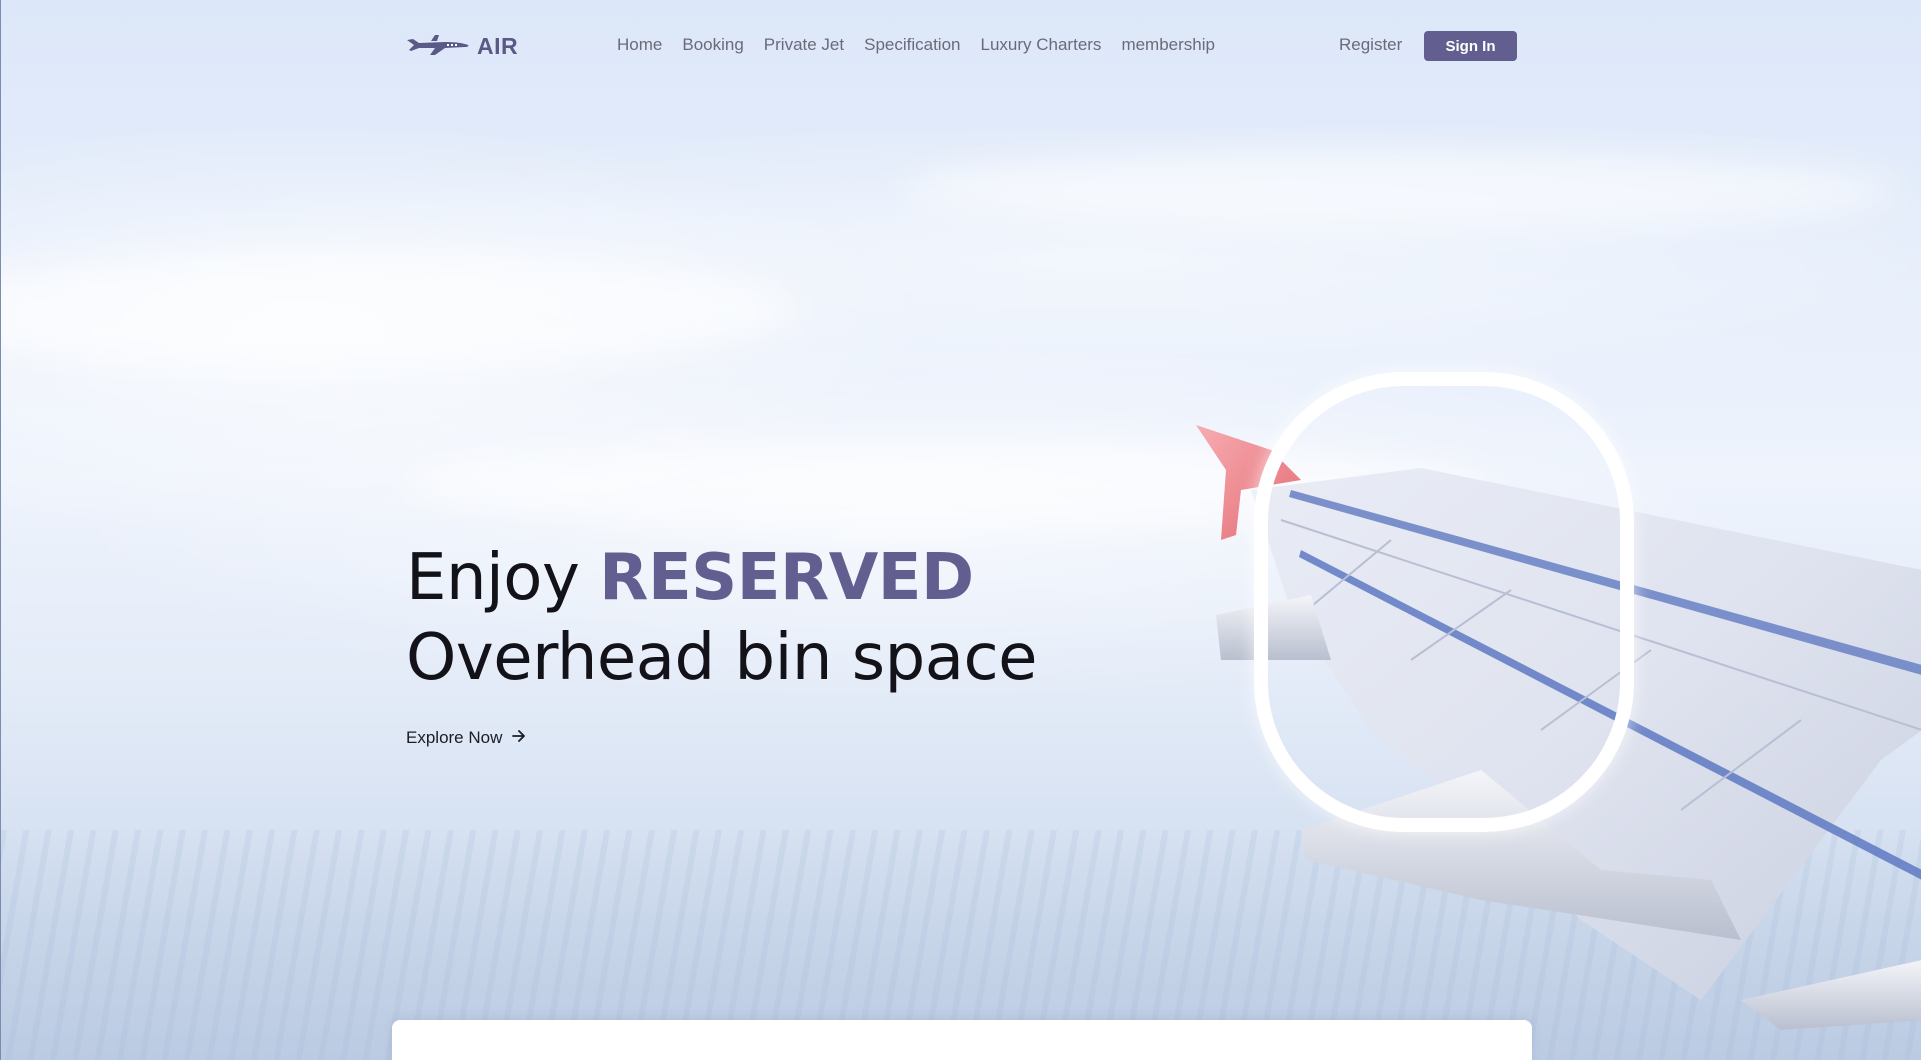 This screenshot has height=1060, width=1921. Describe the element at coordinates (712, 45) in the screenshot. I see `nav-link-booking: Booking` at that location.